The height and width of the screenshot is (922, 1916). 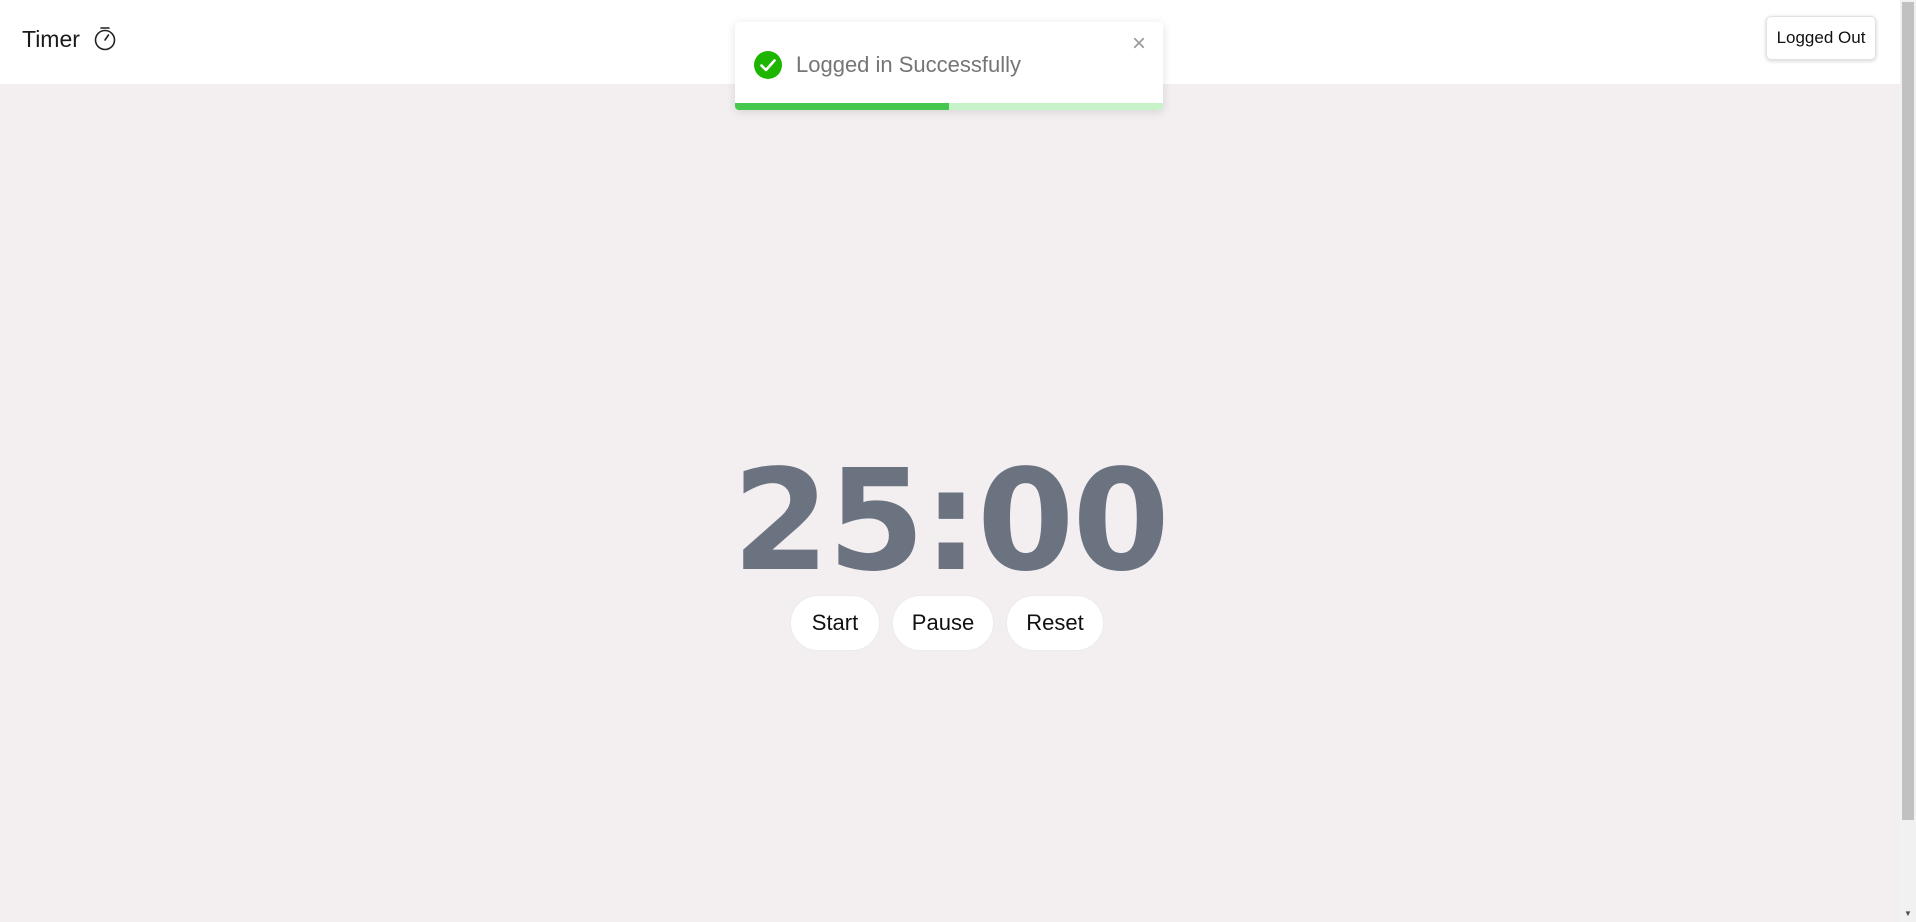 What do you see at coordinates (51, 39) in the screenshot?
I see `app-title: Timer` at bounding box center [51, 39].